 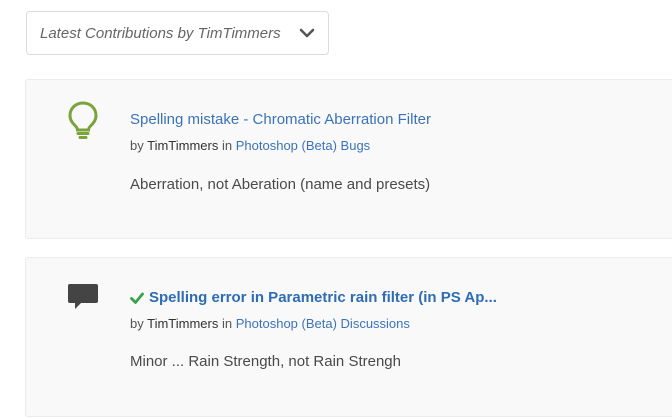 I want to click on board-link: Photoshop (Beta) Discussions, so click(x=323, y=323).